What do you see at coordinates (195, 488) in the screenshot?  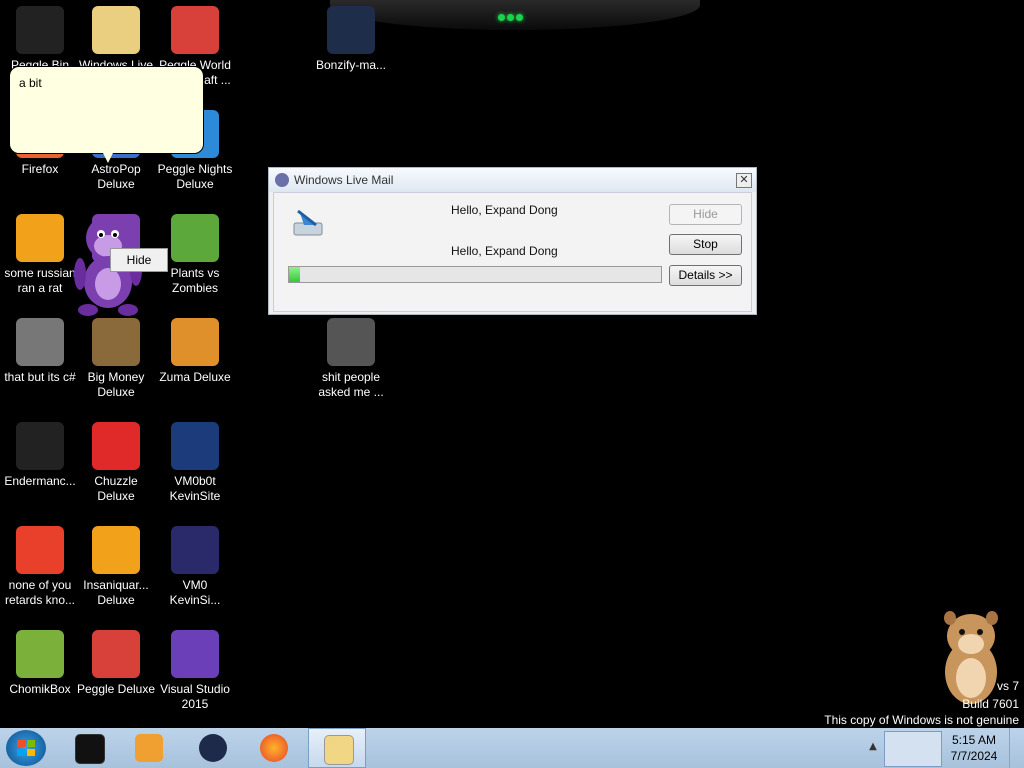 I see `desktop-icon-label: VM0b0t KevinSite` at bounding box center [195, 488].